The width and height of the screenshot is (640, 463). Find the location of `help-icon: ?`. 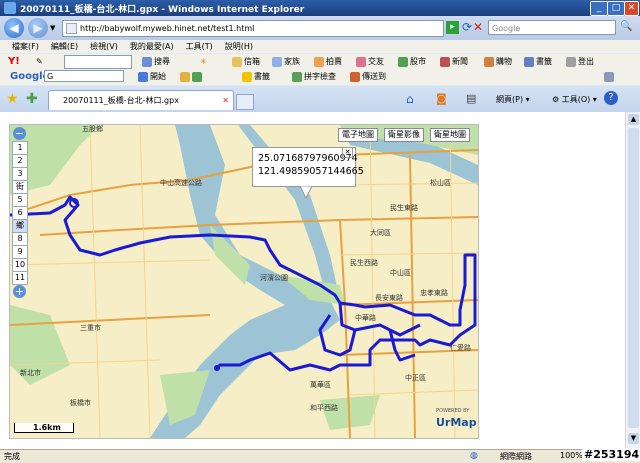

help-icon: ? is located at coordinates (611, 98).